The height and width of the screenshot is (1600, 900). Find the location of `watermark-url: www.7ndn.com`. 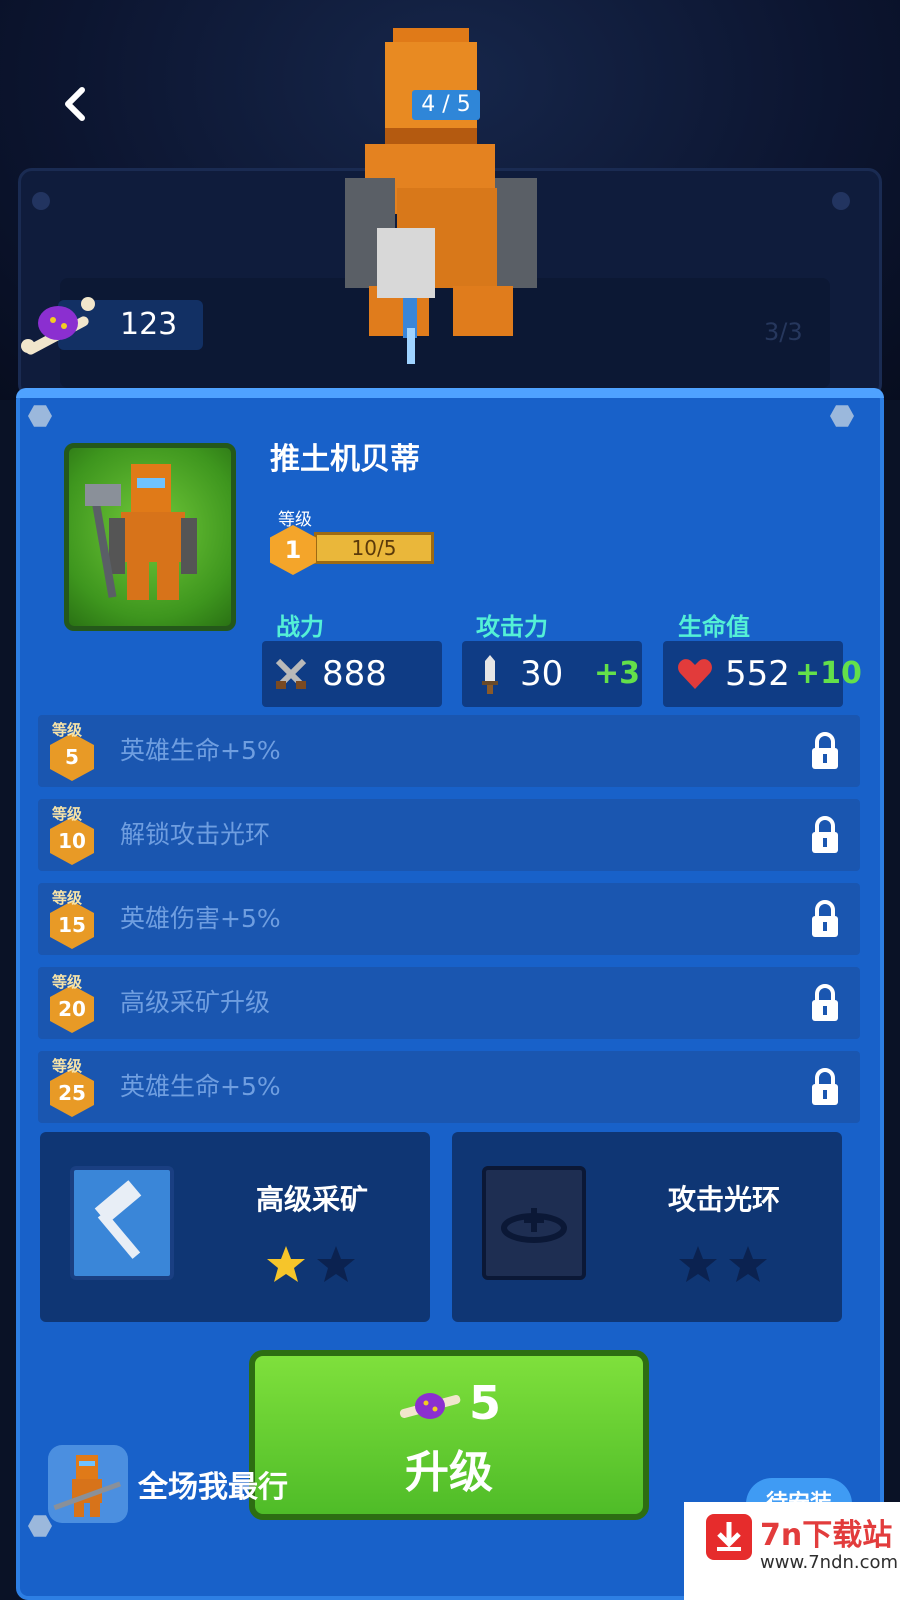

watermark-url: www.7ndn.com is located at coordinates (829, 1562).